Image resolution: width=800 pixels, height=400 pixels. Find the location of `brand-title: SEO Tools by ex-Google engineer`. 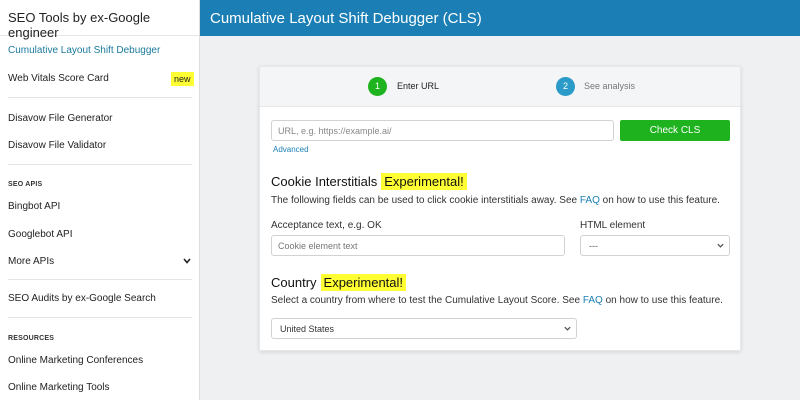

brand-title: SEO Tools by ex-Google engineer is located at coordinates (99, 20).